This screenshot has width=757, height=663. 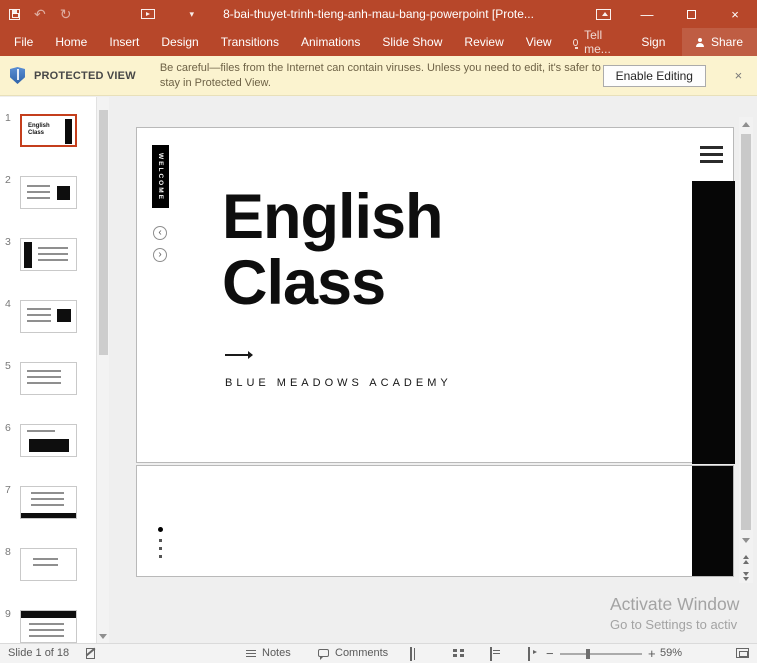 What do you see at coordinates (251, 653) in the screenshot?
I see `notes-icon` at bounding box center [251, 653].